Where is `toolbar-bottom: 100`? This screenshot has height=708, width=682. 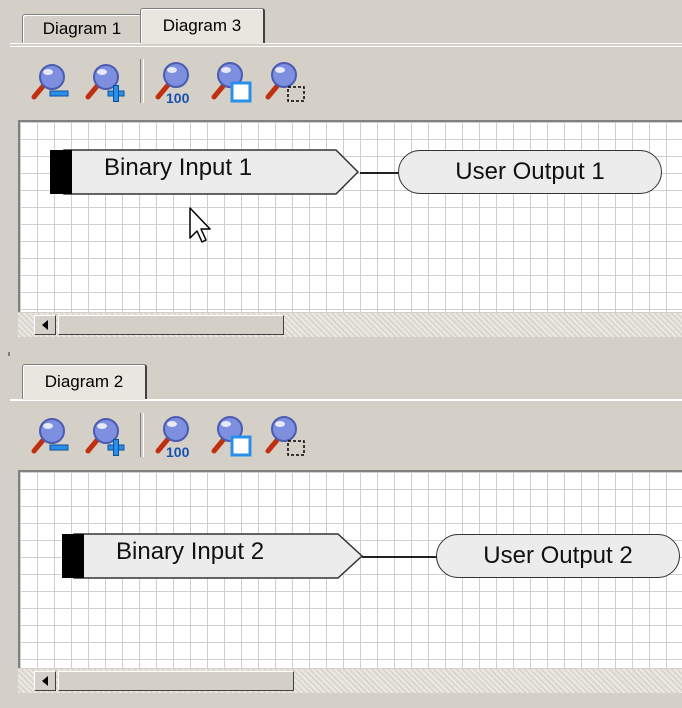 toolbar-bottom: 100 is located at coordinates (346, 434).